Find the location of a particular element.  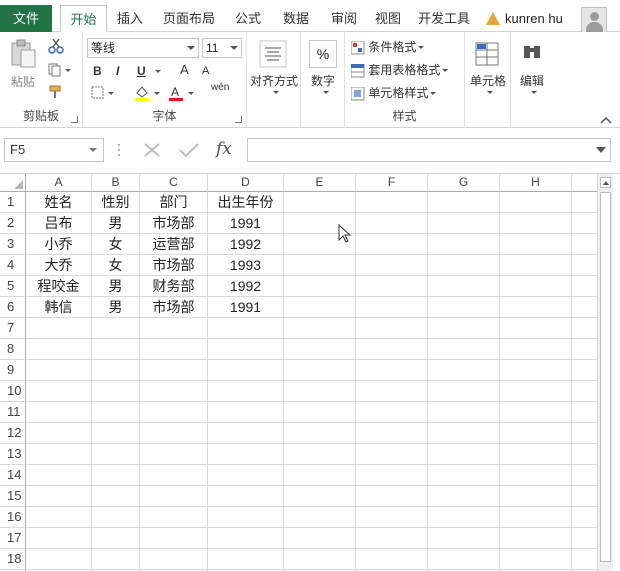

cell-i13 is located at coordinates (584, 454).